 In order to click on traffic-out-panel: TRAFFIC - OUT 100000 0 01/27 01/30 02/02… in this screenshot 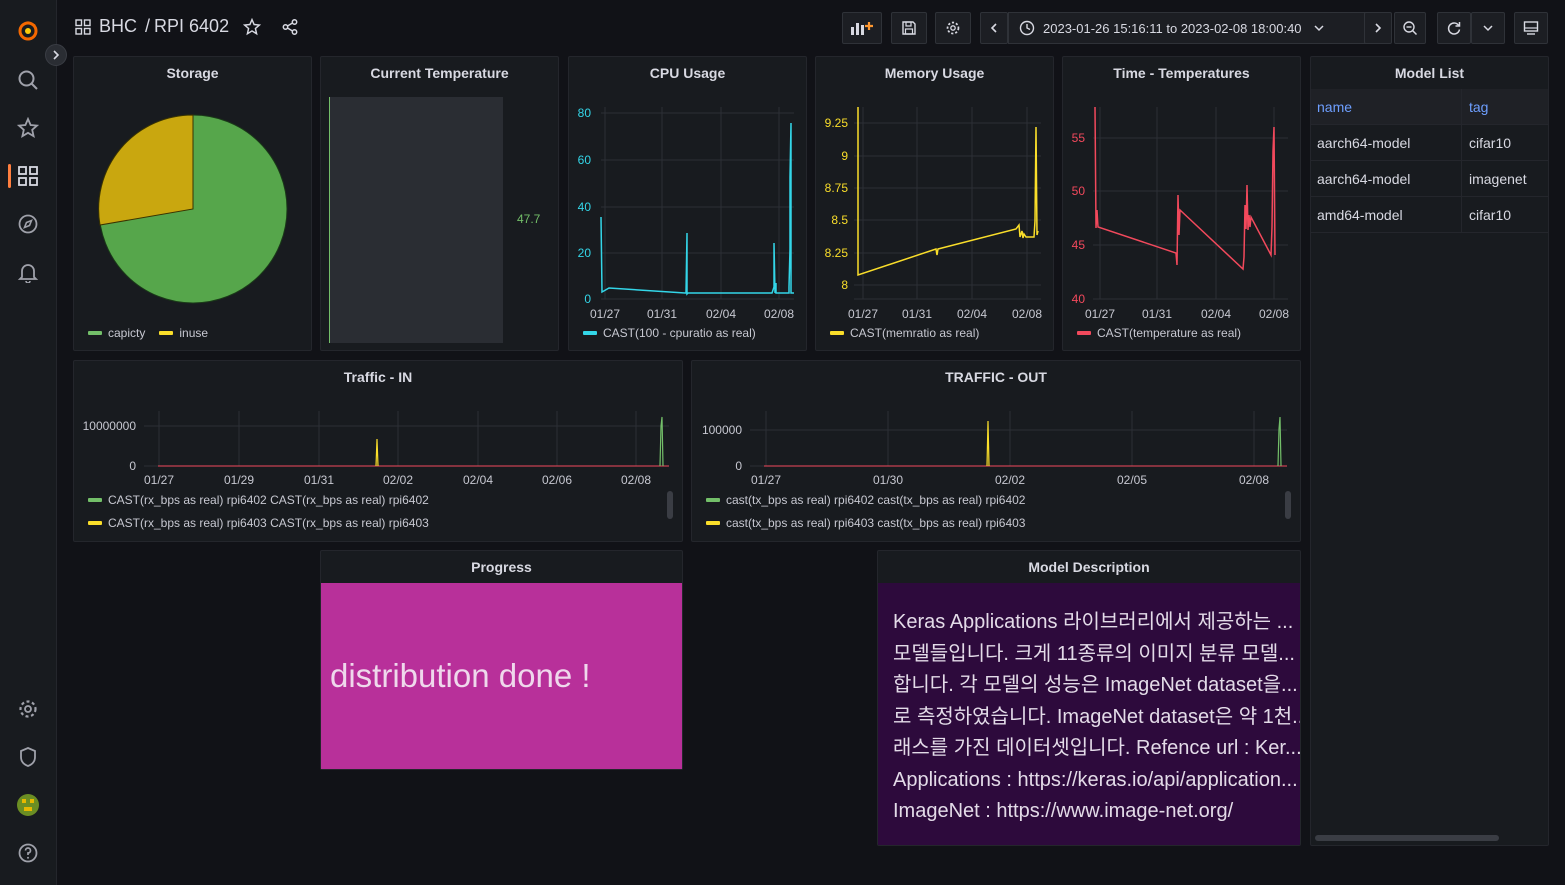, I will do `click(996, 451)`.